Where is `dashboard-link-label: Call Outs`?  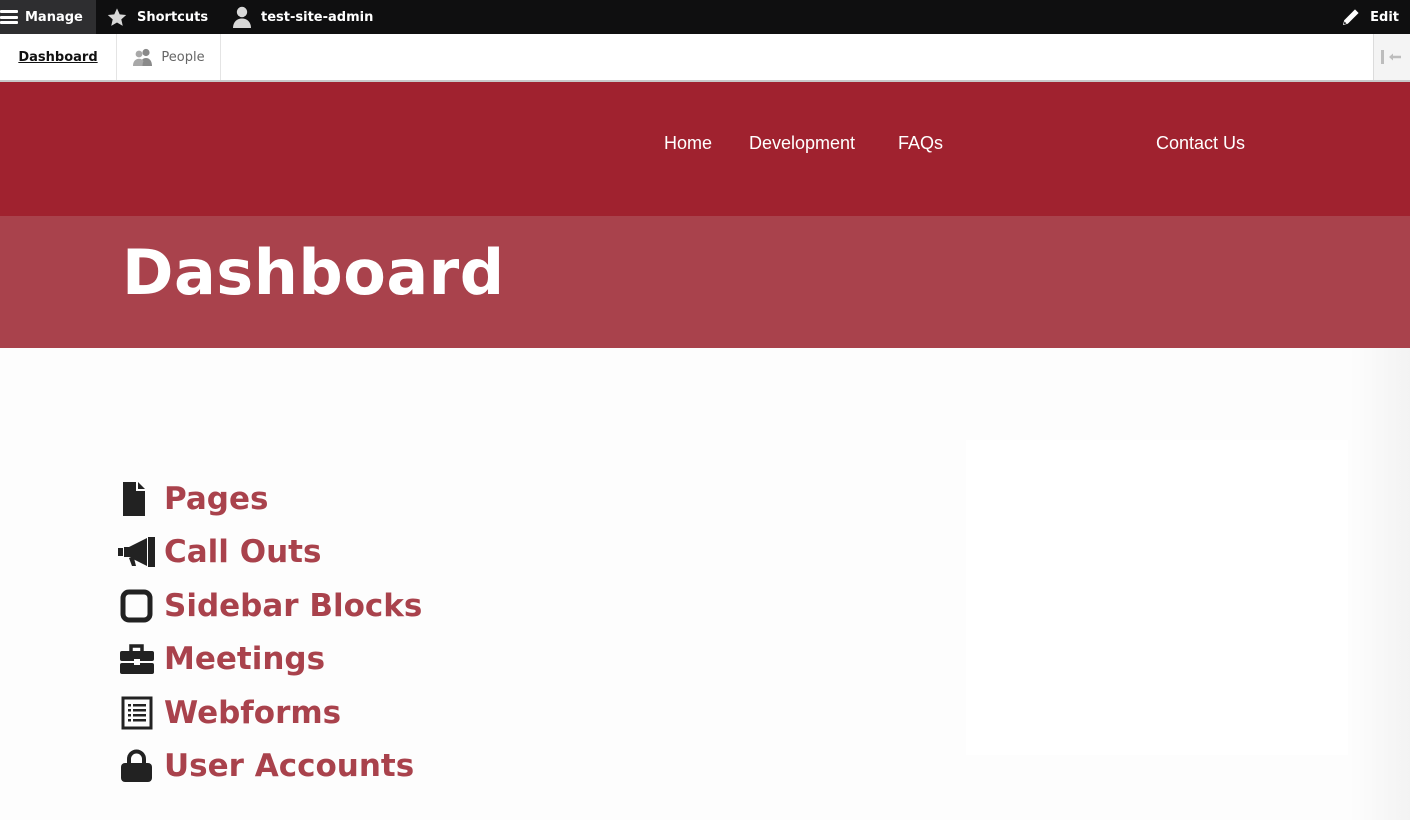 dashboard-link-label: Call Outs is located at coordinates (243, 552).